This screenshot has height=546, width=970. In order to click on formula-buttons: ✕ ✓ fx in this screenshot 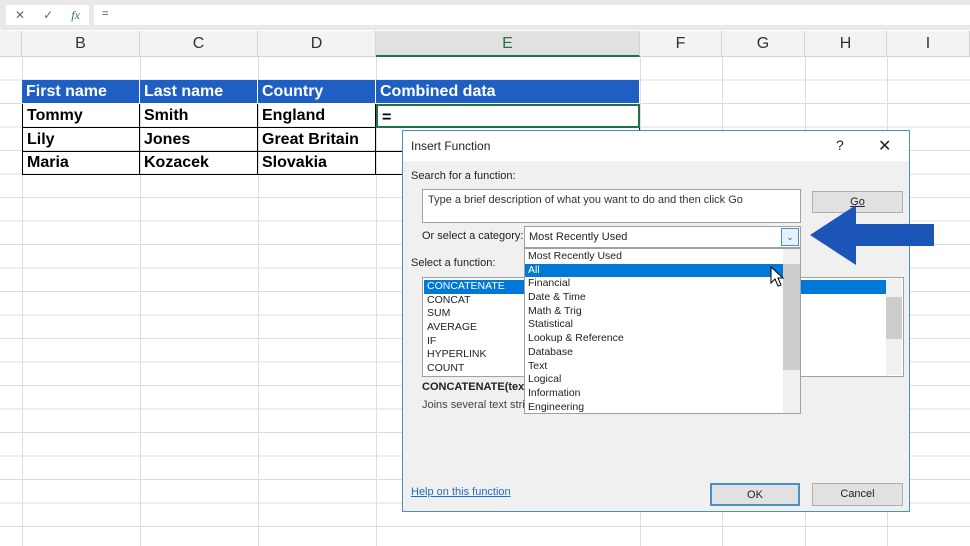, I will do `click(47, 15)`.